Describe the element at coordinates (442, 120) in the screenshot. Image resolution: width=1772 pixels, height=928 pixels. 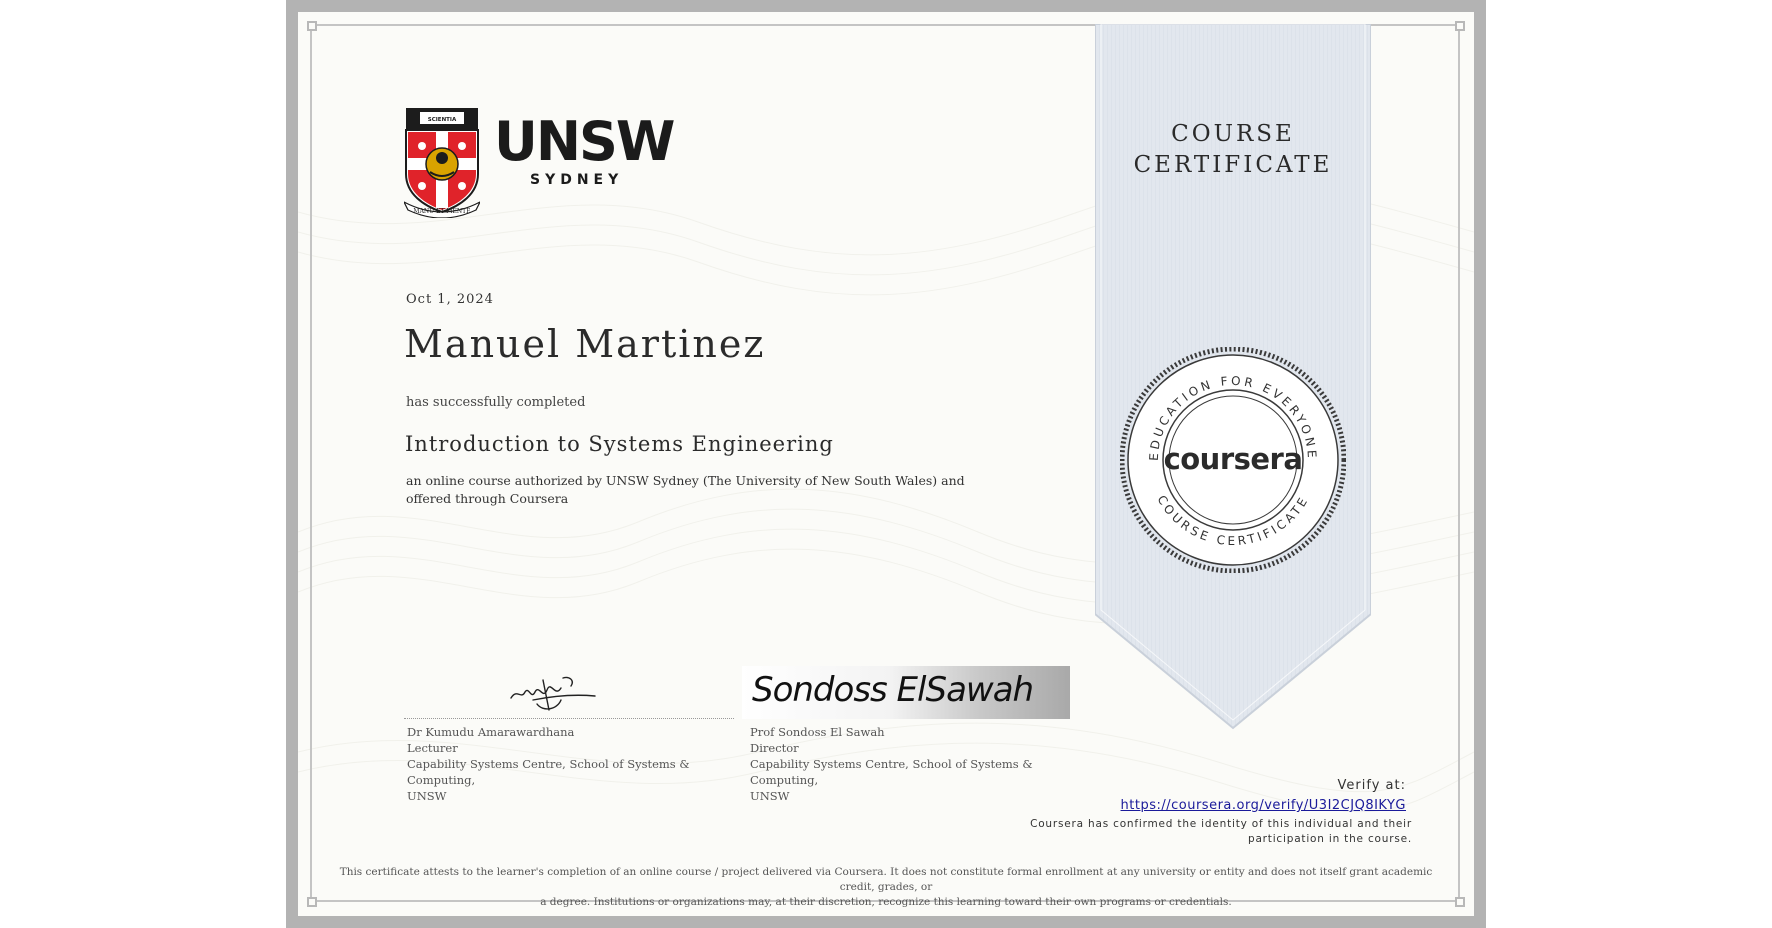
I see `crest-banner-text: SCIENTIA` at that location.